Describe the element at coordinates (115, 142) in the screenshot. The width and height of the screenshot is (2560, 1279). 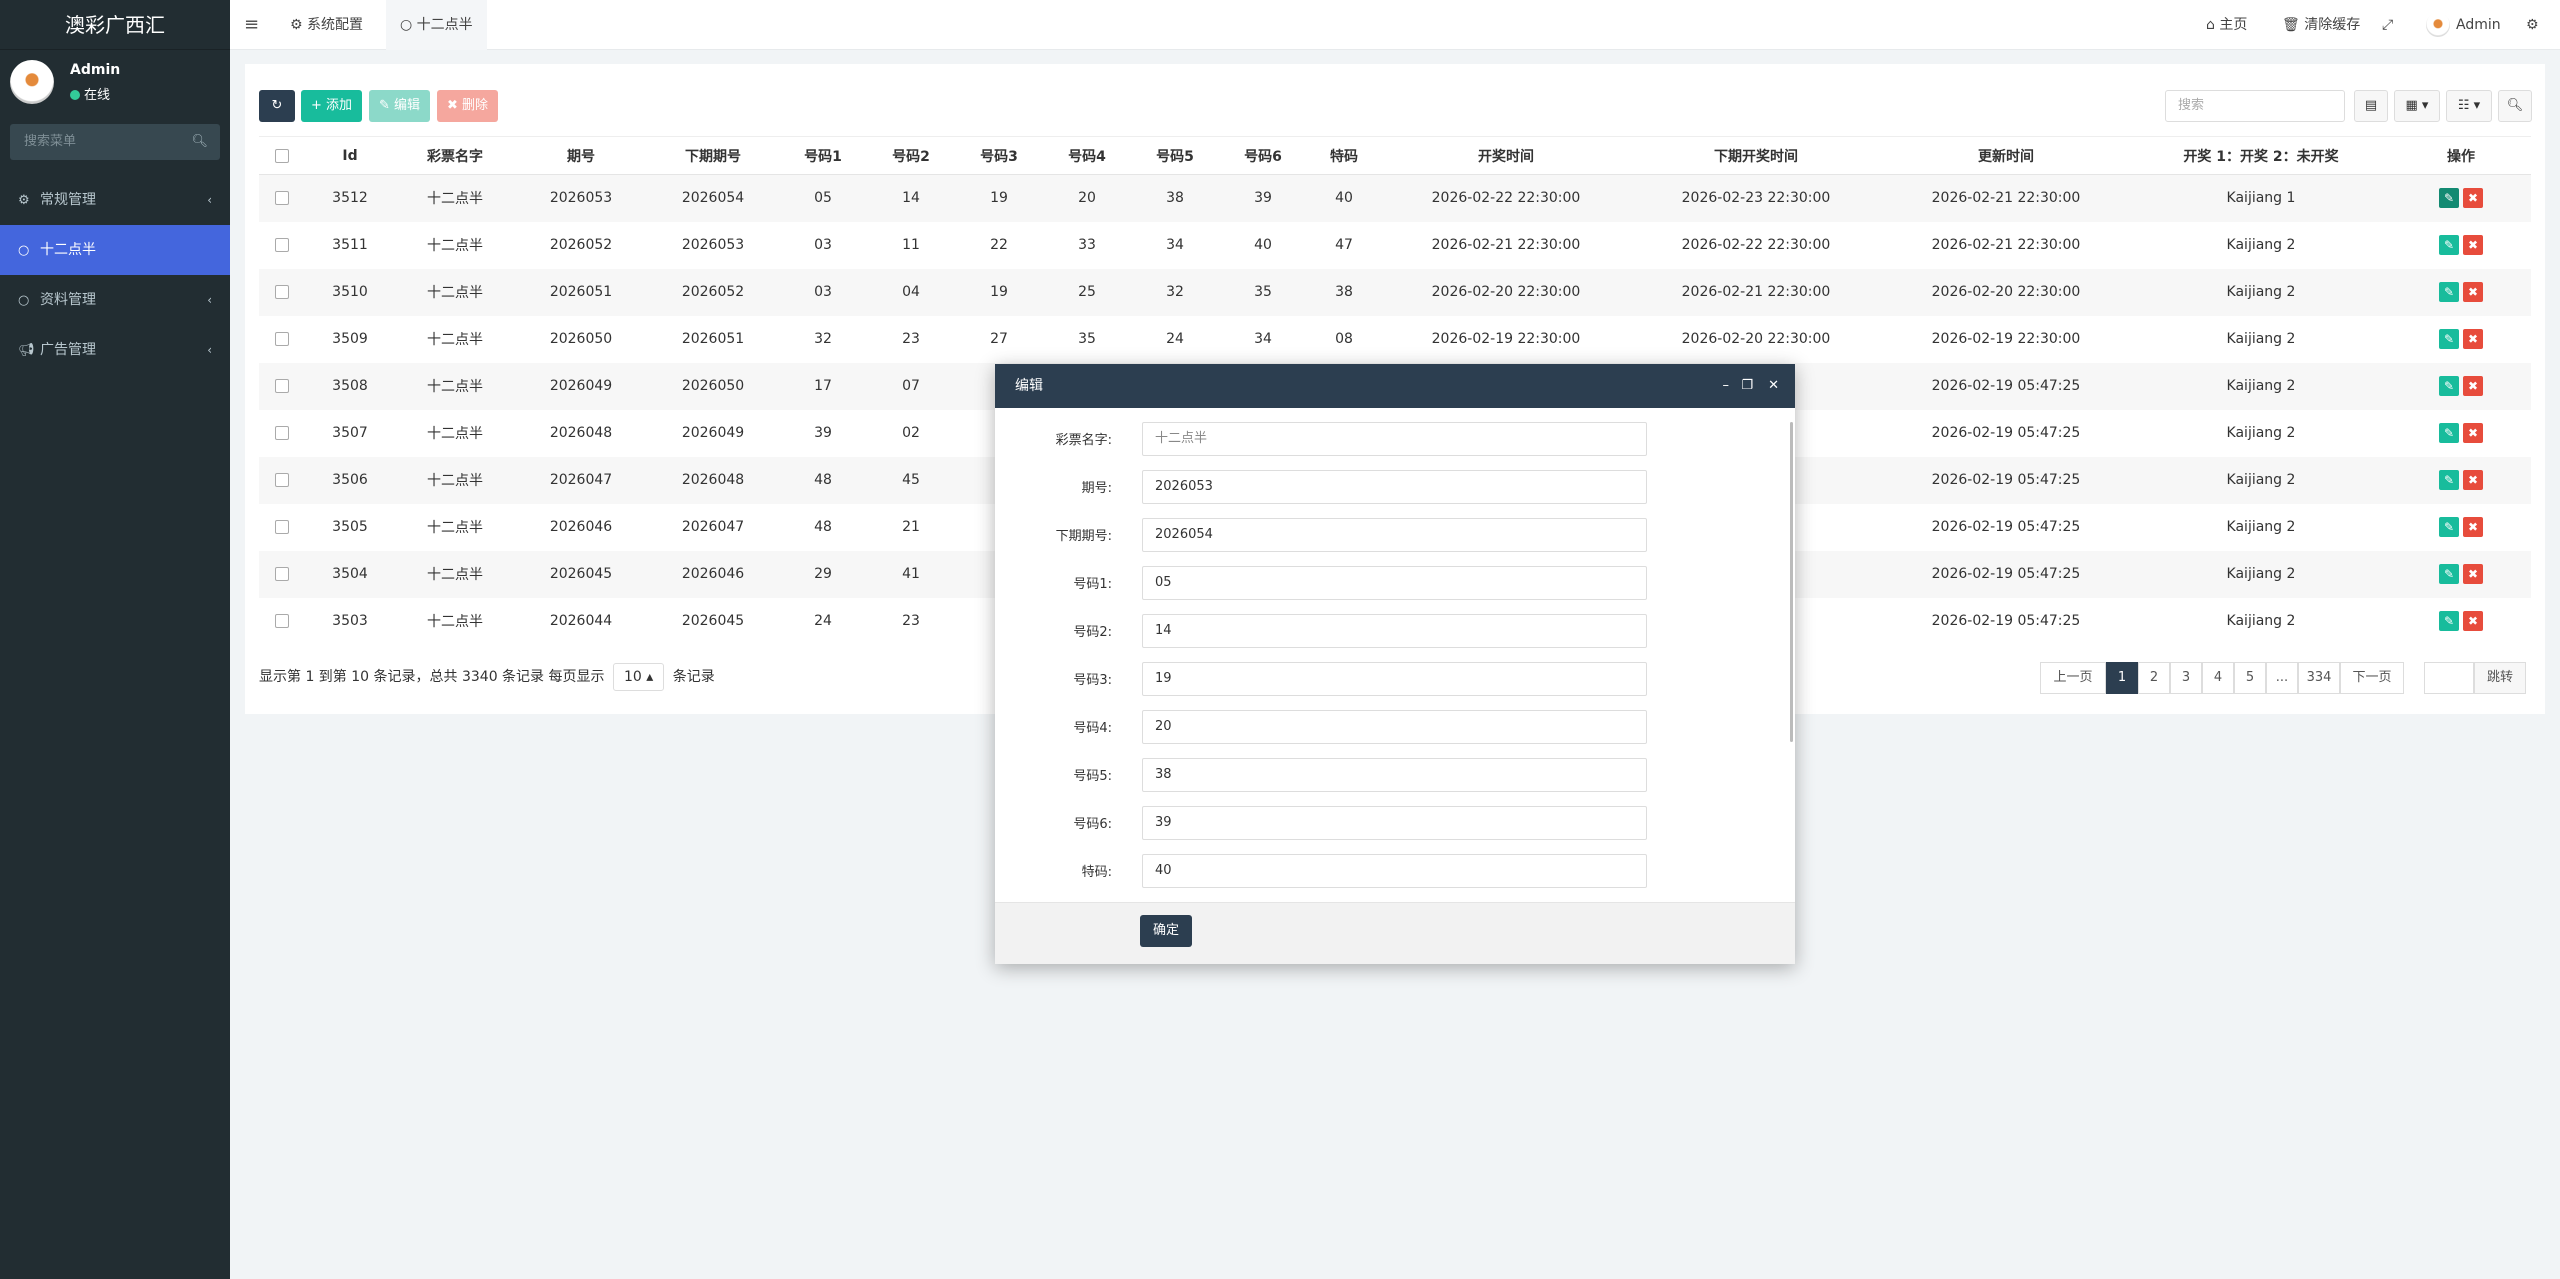
I see `sidebar-search-input: 搜索菜单 🔍︎` at that location.